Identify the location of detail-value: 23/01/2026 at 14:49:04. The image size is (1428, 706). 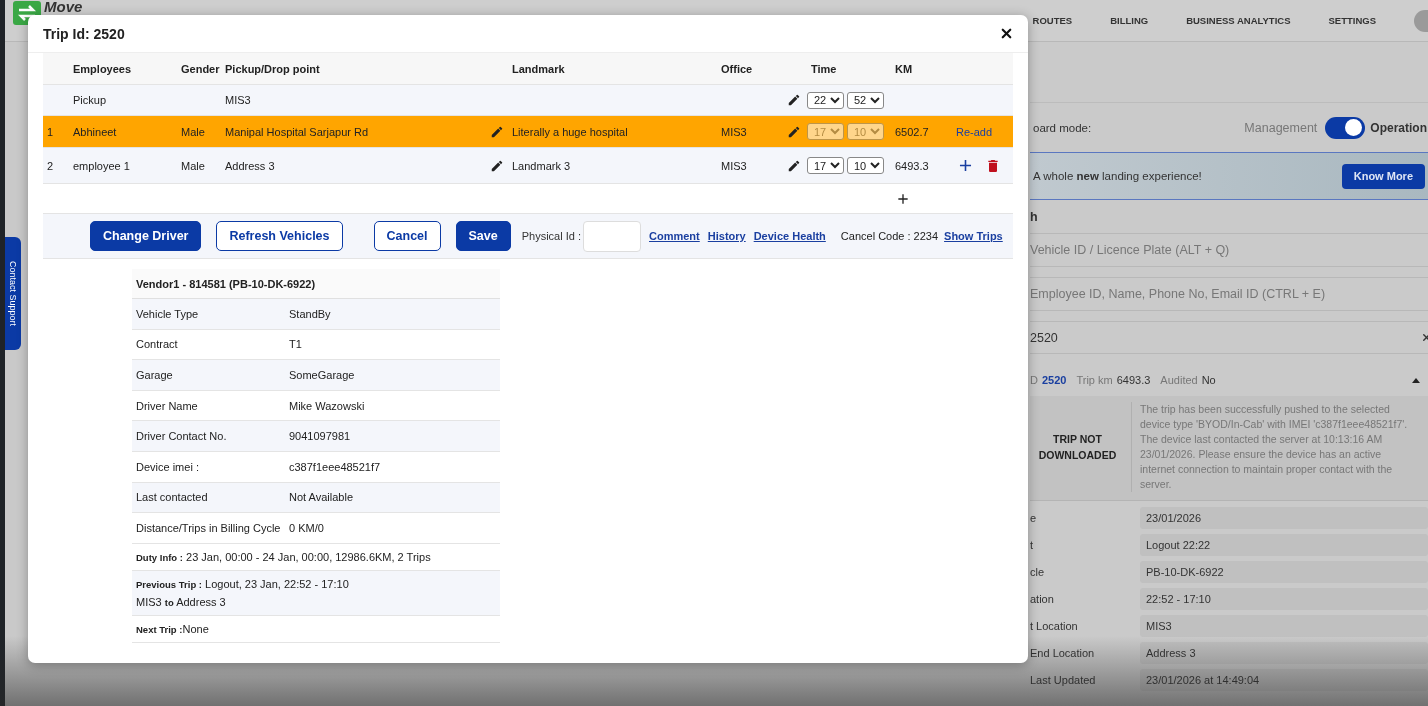
(1284, 680).